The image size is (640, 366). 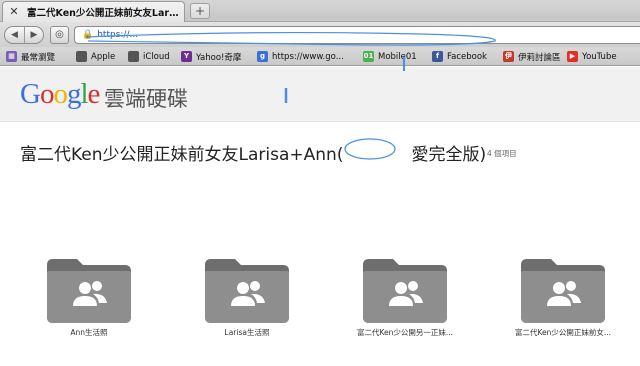 I want to click on logo-letter: l, so click(x=84, y=94).